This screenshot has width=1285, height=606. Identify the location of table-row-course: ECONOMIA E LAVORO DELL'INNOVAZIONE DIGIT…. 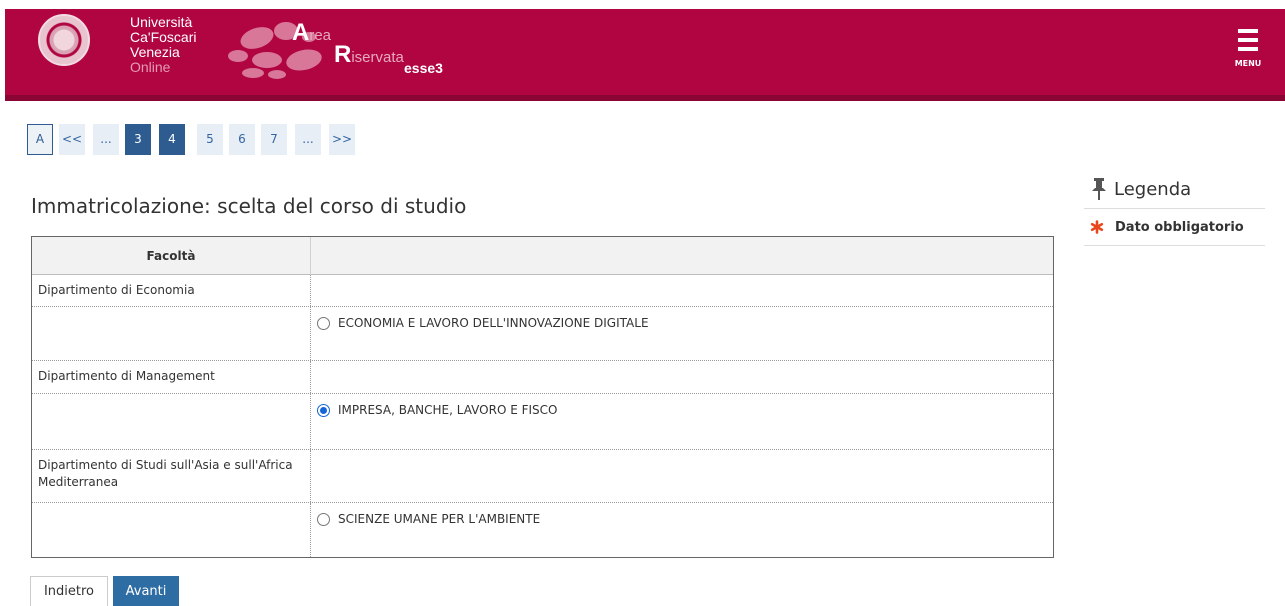
(542, 334).